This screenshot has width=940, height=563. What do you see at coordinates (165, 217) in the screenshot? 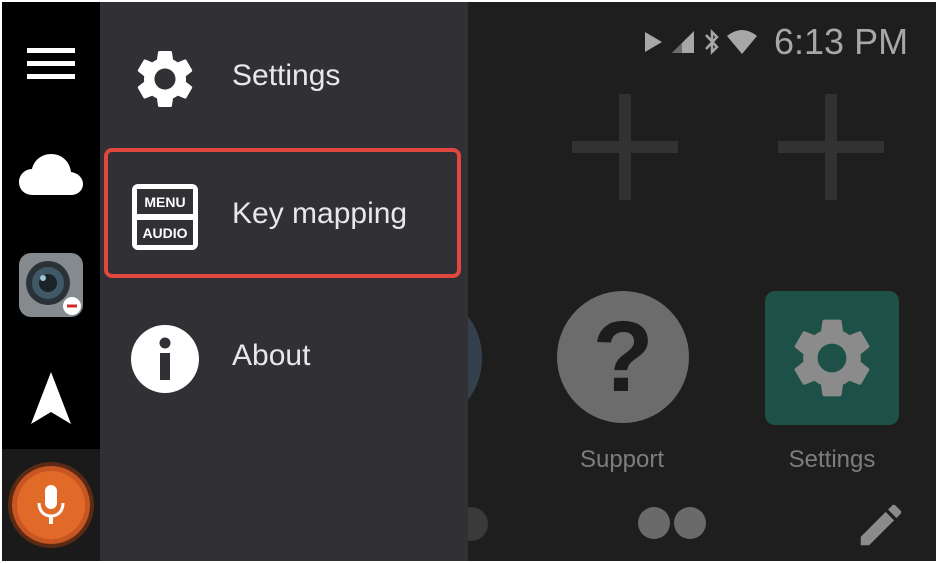
I see `key-mapping-icon: MENU AUDIO` at bounding box center [165, 217].